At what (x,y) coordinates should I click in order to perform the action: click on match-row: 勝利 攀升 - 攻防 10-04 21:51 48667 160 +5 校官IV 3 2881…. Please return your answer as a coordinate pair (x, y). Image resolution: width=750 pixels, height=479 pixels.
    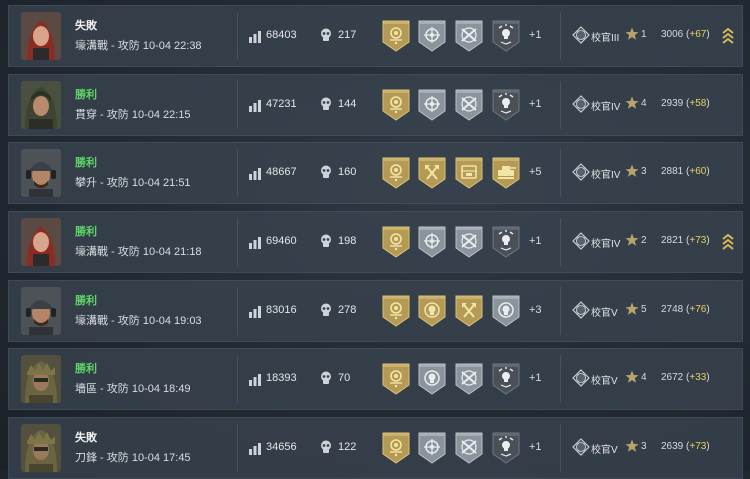
    Looking at the image, I should click on (375, 173).